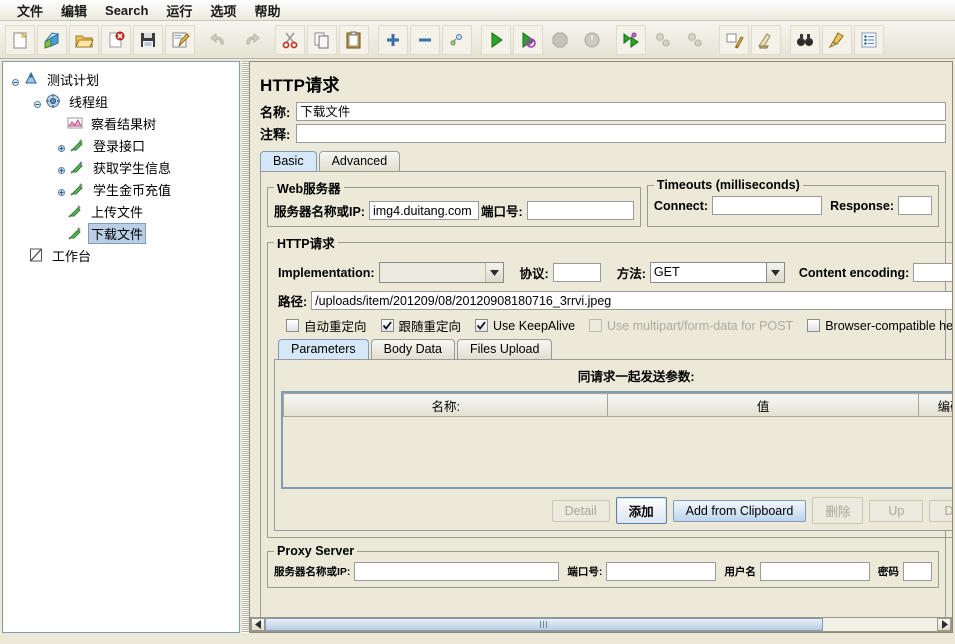 The height and width of the screenshot is (644, 955). Describe the element at coordinates (775, 272) in the screenshot. I see `chevron-down-icon` at that location.